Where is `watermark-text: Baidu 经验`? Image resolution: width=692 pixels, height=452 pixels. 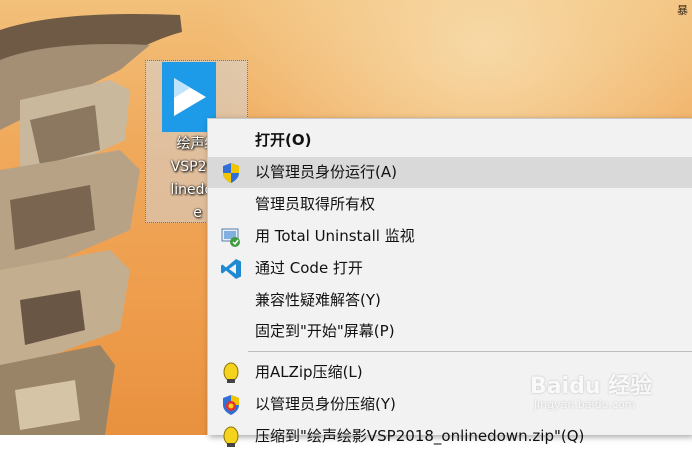
watermark-text: Baidu 经验 is located at coordinates (591, 386).